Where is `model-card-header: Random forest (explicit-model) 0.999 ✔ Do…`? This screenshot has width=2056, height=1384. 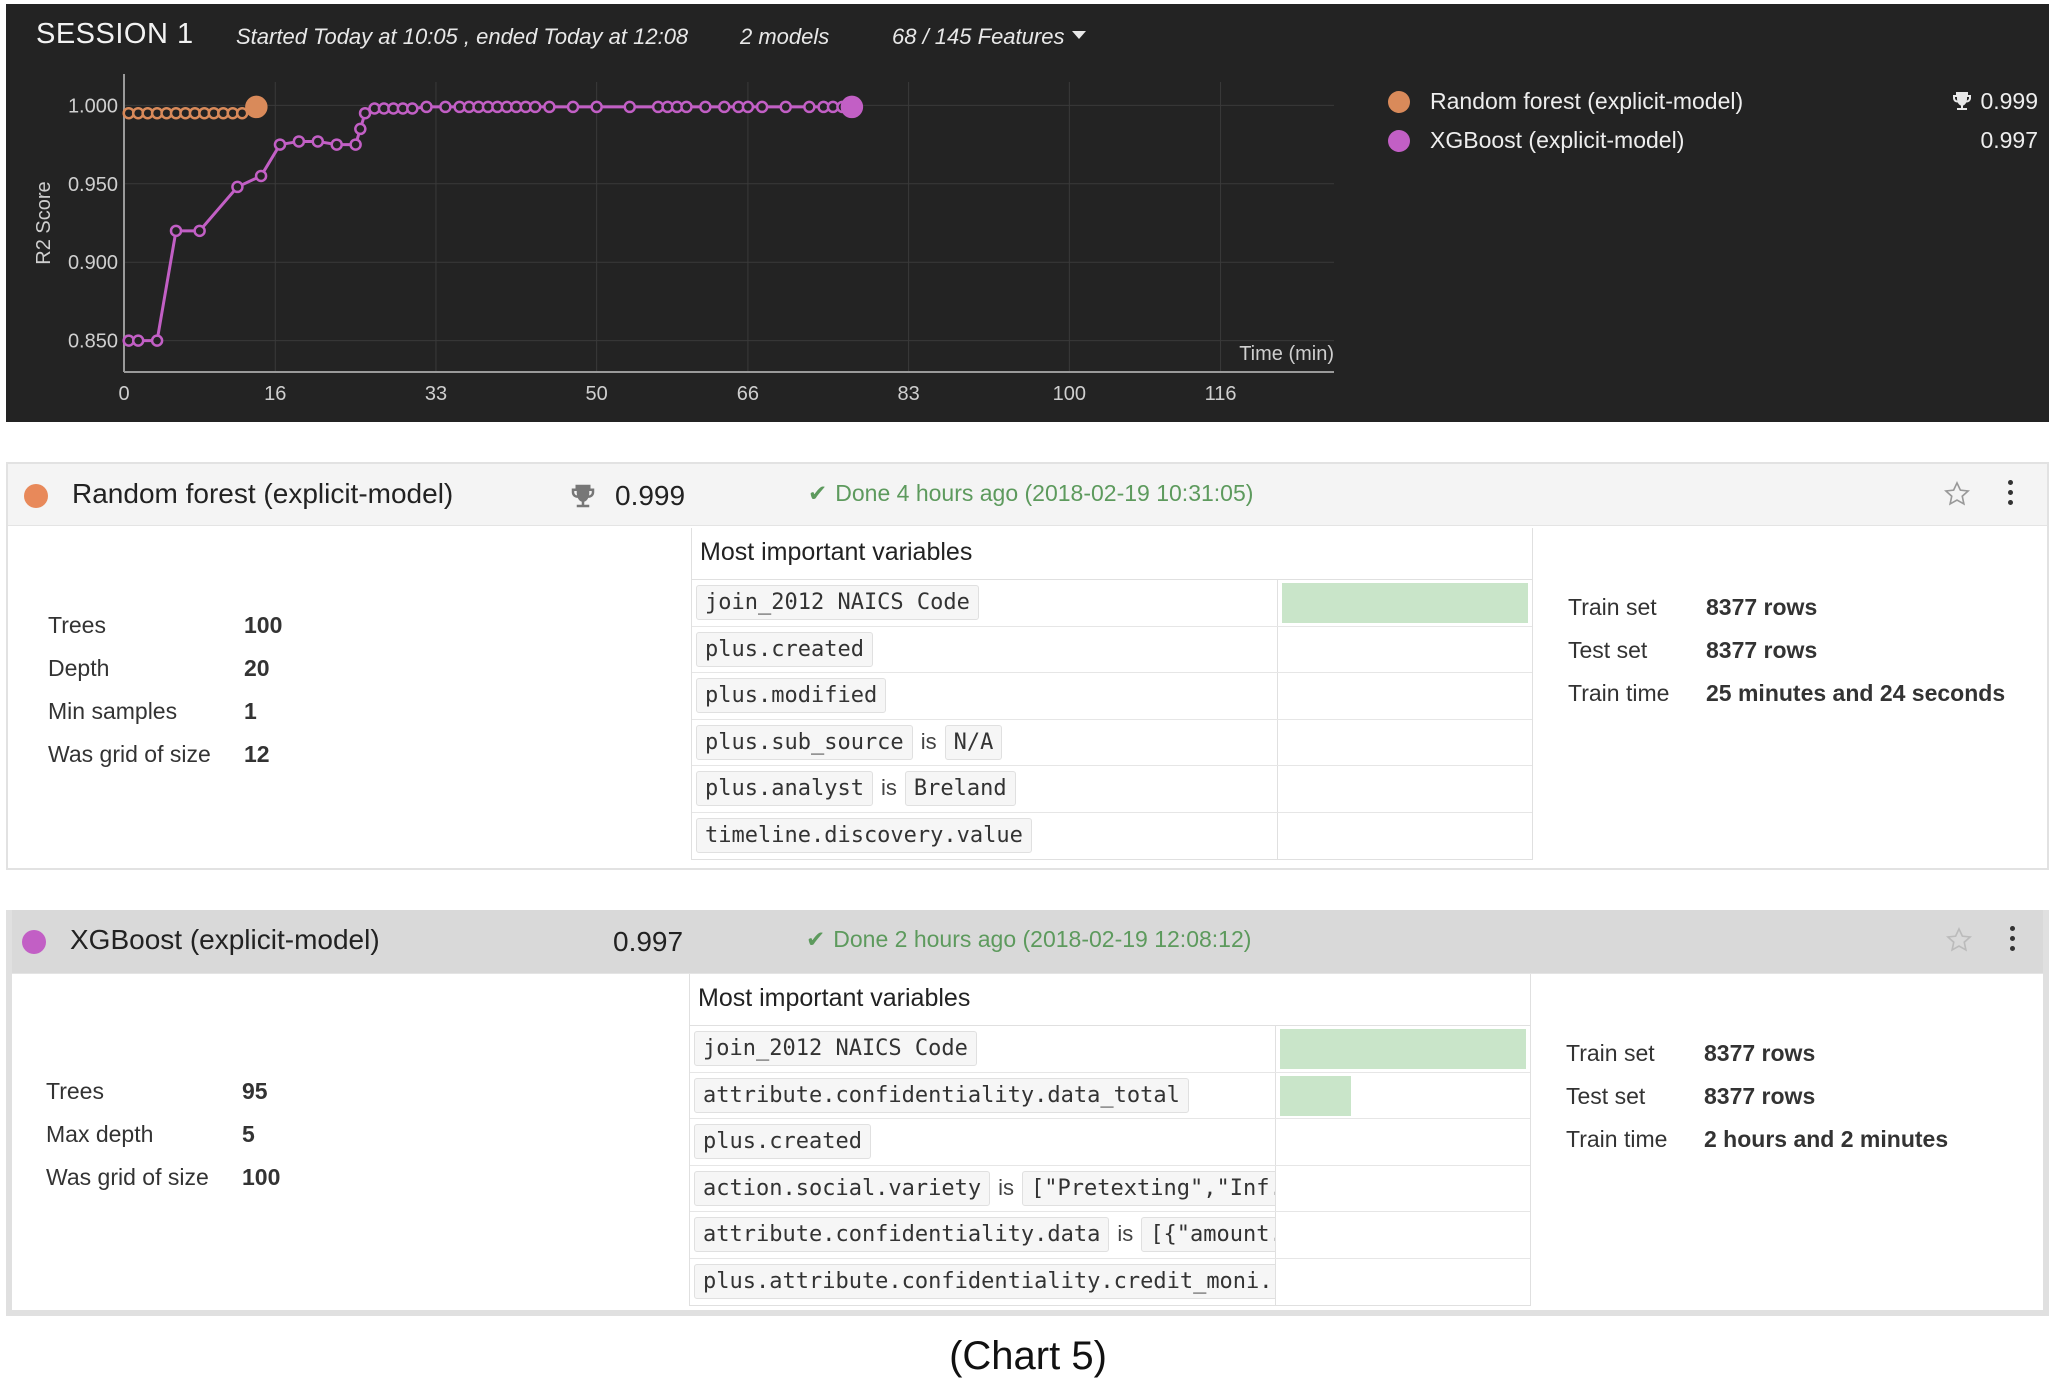 model-card-header: Random forest (explicit-model) 0.999 ✔ Do… is located at coordinates (1027, 495).